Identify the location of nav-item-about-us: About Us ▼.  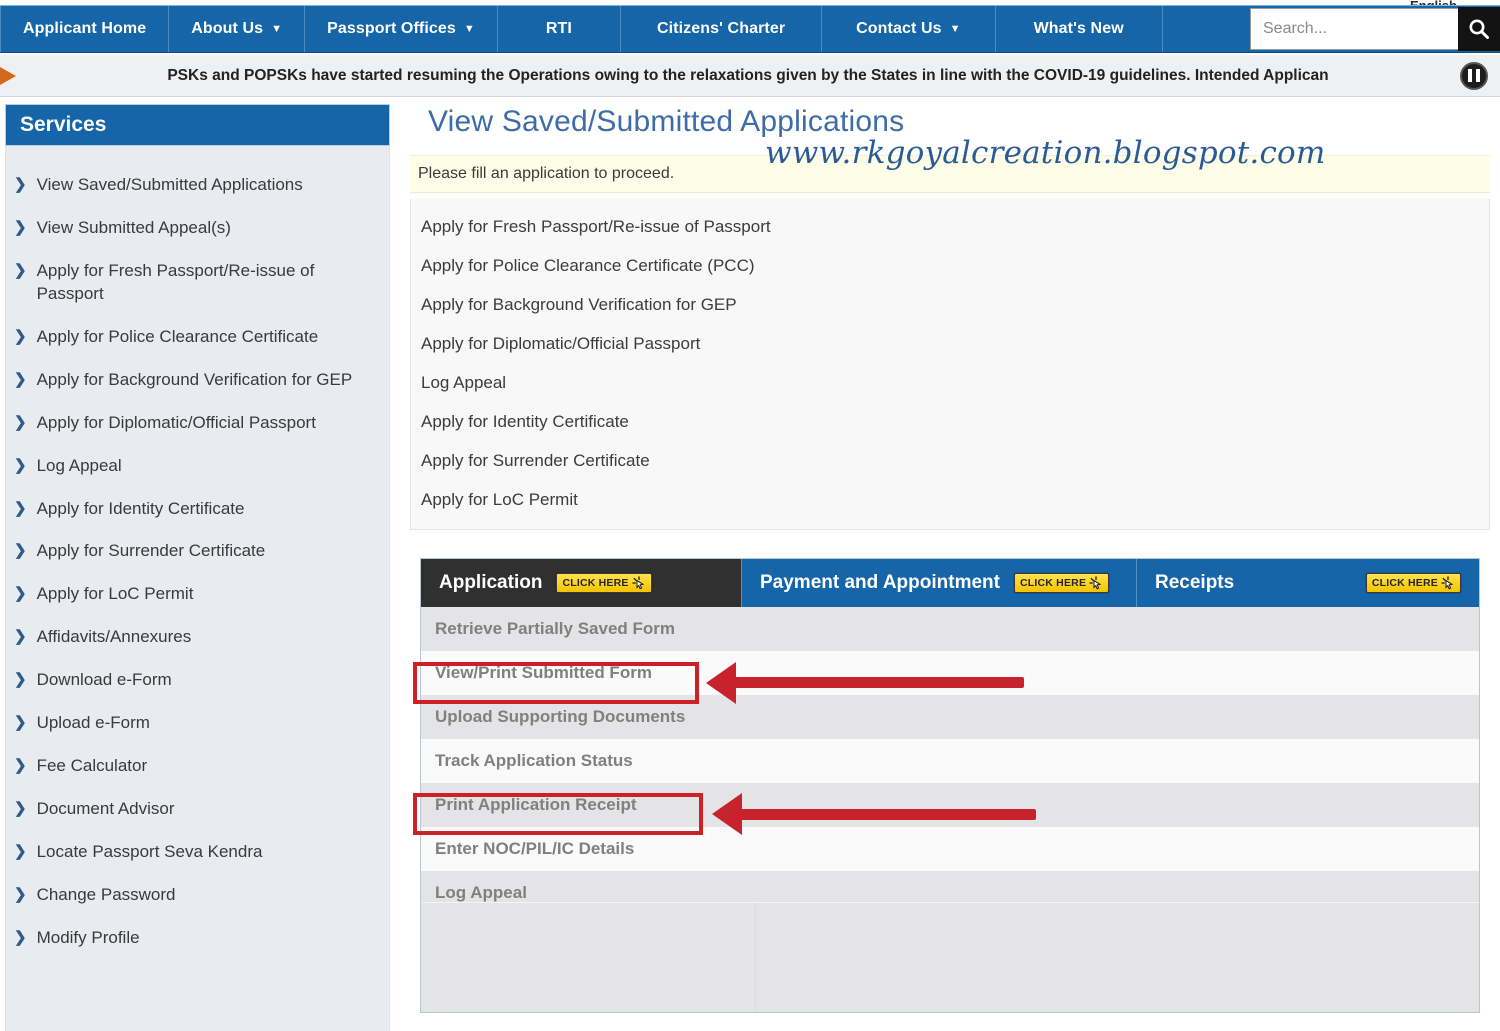
(237, 29).